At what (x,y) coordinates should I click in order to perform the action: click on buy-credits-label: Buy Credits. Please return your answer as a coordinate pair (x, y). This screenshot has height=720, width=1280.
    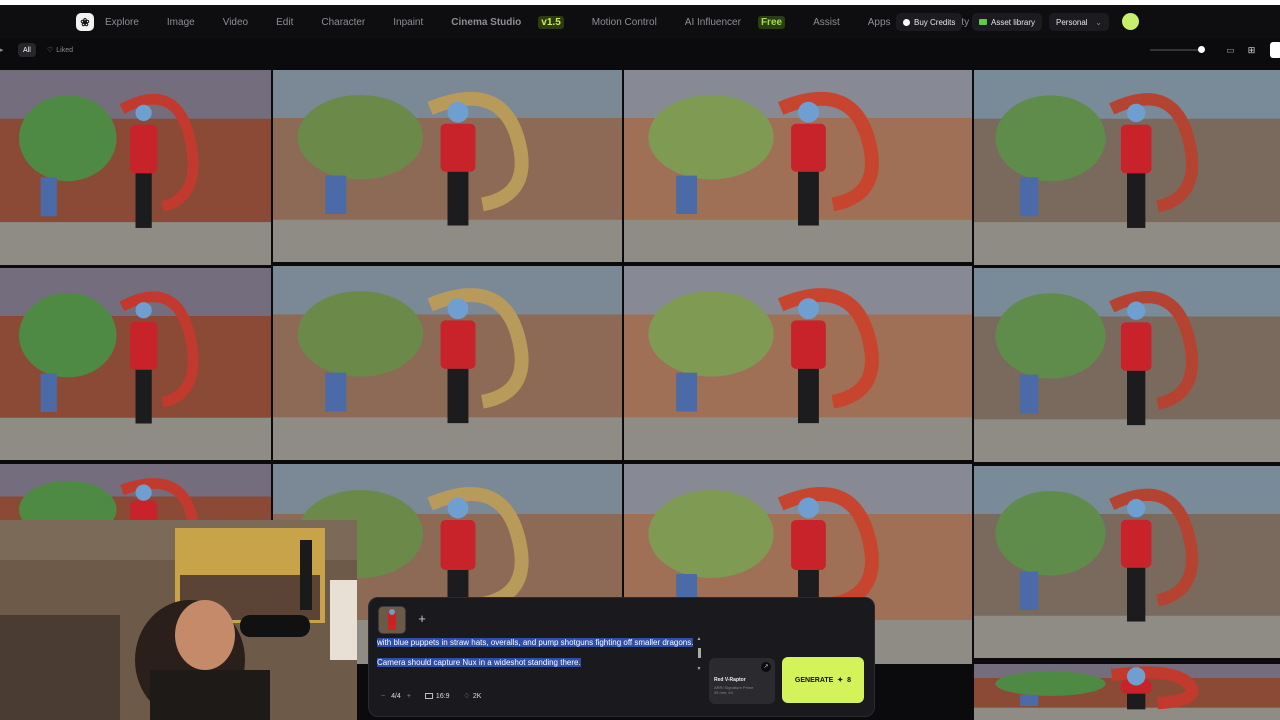
    Looking at the image, I should click on (935, 22).